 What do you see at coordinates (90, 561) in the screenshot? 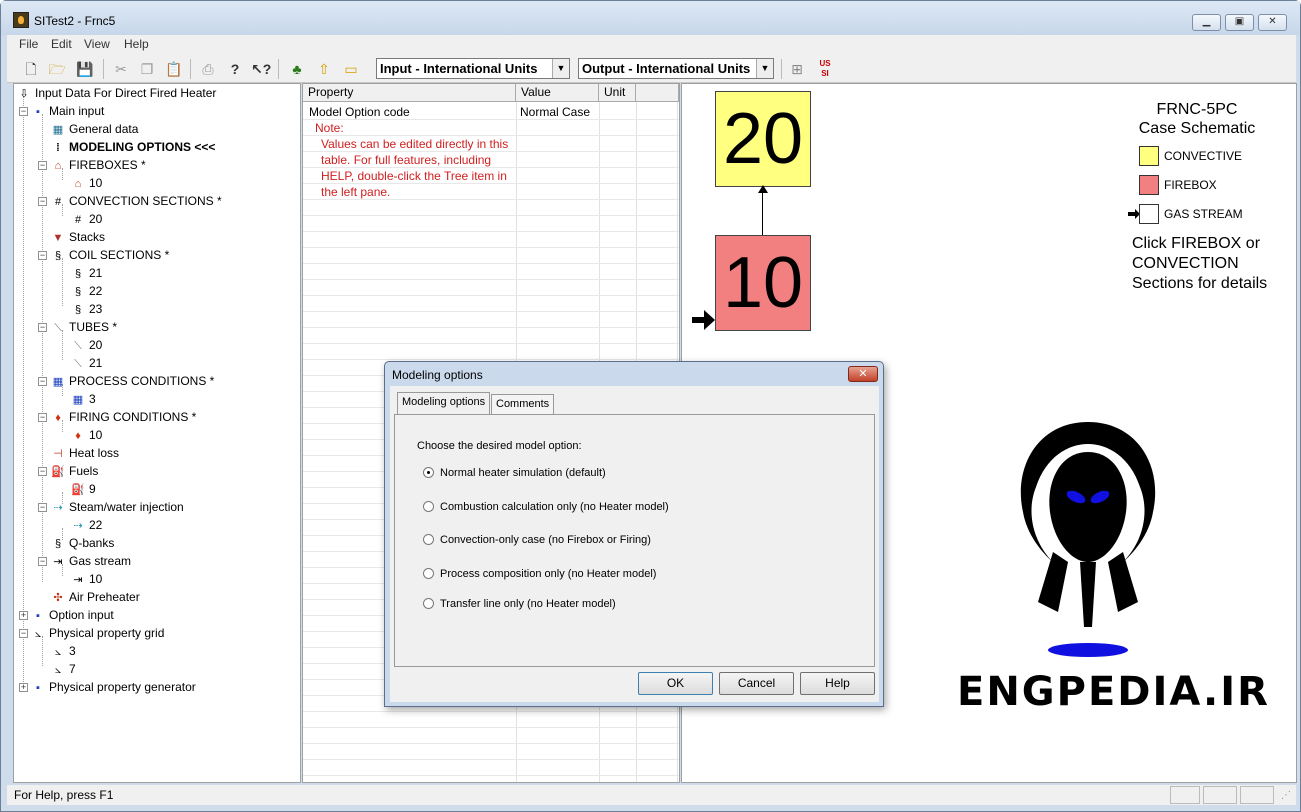
I see `tree-item-gas-stream: ⇥ Gas stream` at bounding box center [90, 561].